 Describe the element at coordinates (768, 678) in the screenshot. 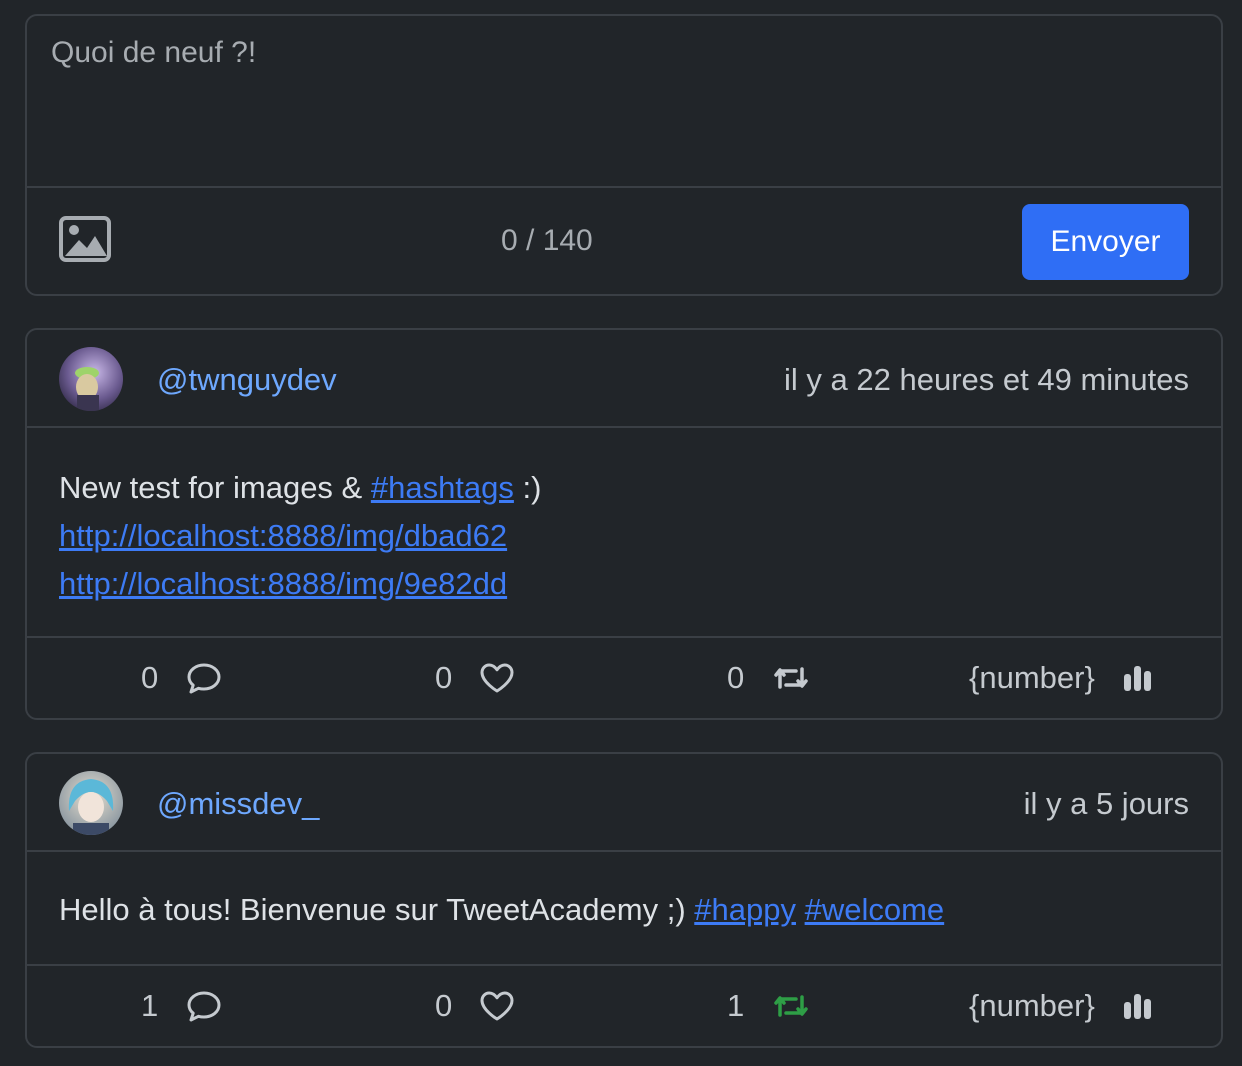

I see `retweet-action: 0` at that location.